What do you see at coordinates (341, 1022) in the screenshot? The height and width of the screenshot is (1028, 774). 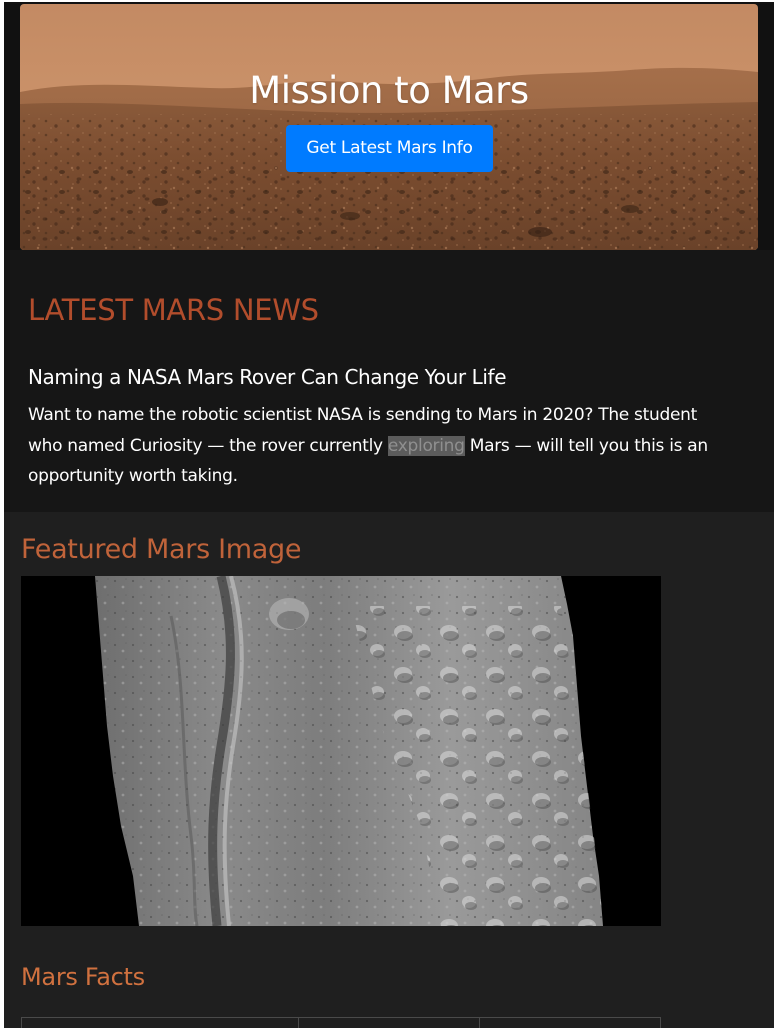 I see `mars-facts-table` at bounding box center [341, 1022].